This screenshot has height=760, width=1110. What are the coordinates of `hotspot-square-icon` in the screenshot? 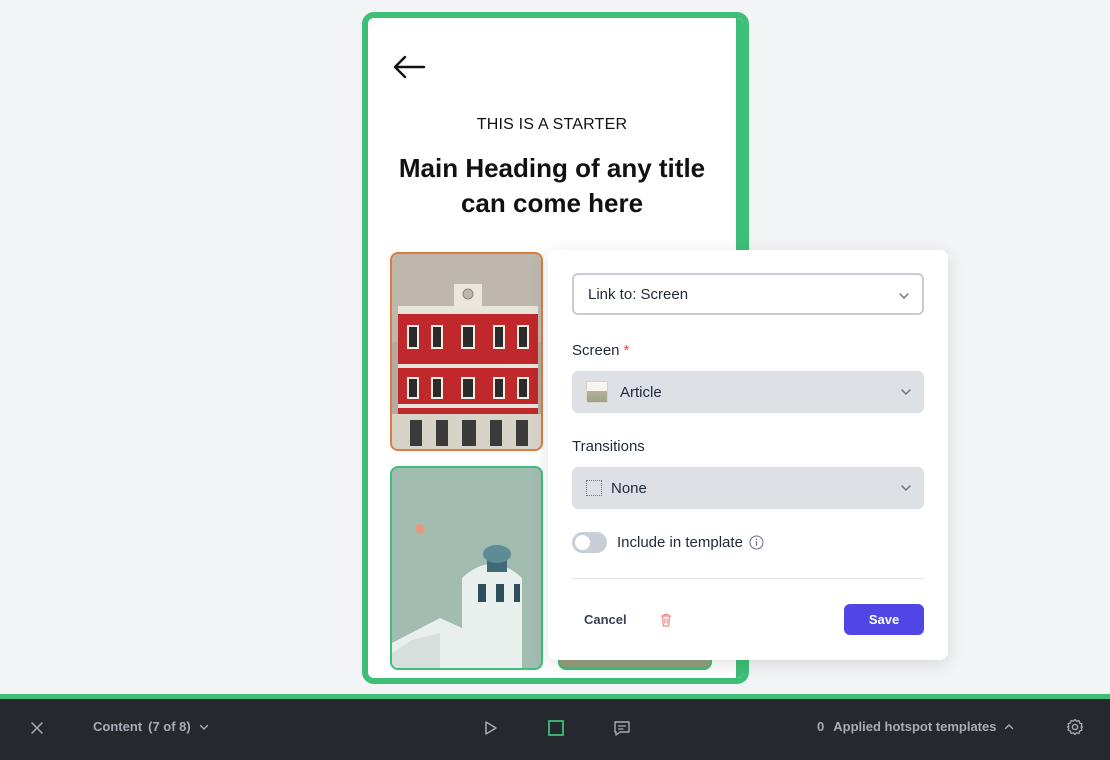 It's located at (556, 728).